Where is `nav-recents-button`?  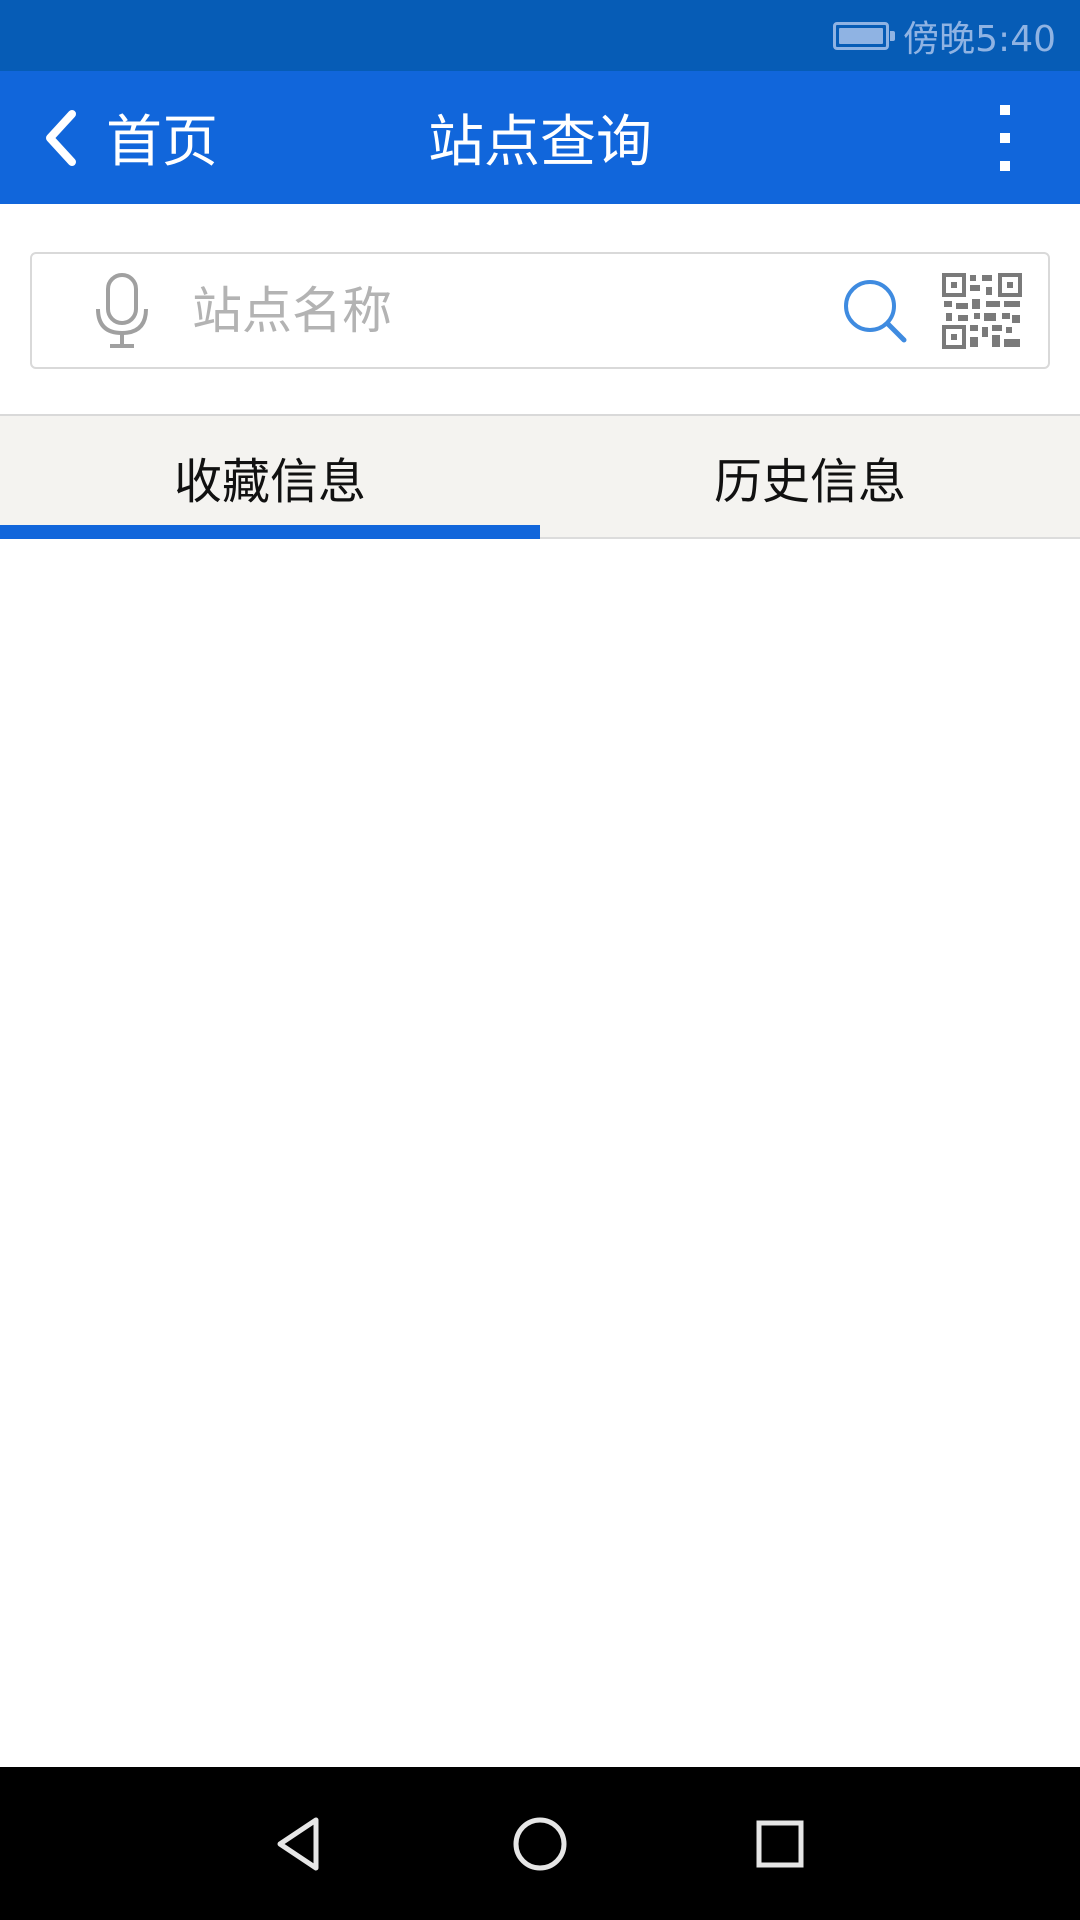
nav-recents-button is located at coordinates (780, 1843).